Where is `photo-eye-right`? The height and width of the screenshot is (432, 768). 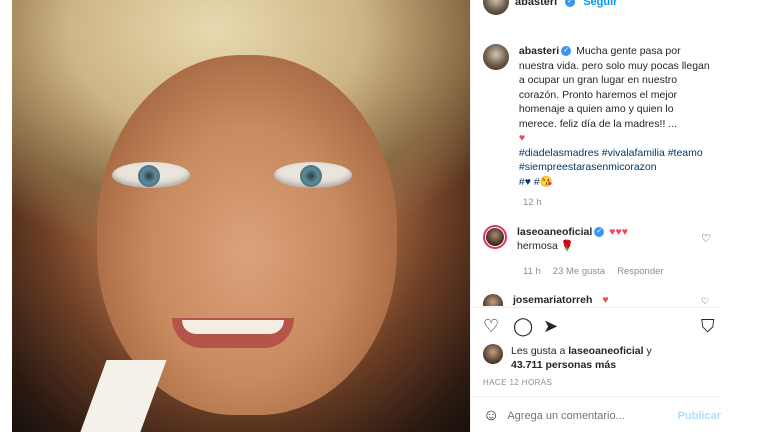 photo-eye-right is located at coordinates (313, 175).